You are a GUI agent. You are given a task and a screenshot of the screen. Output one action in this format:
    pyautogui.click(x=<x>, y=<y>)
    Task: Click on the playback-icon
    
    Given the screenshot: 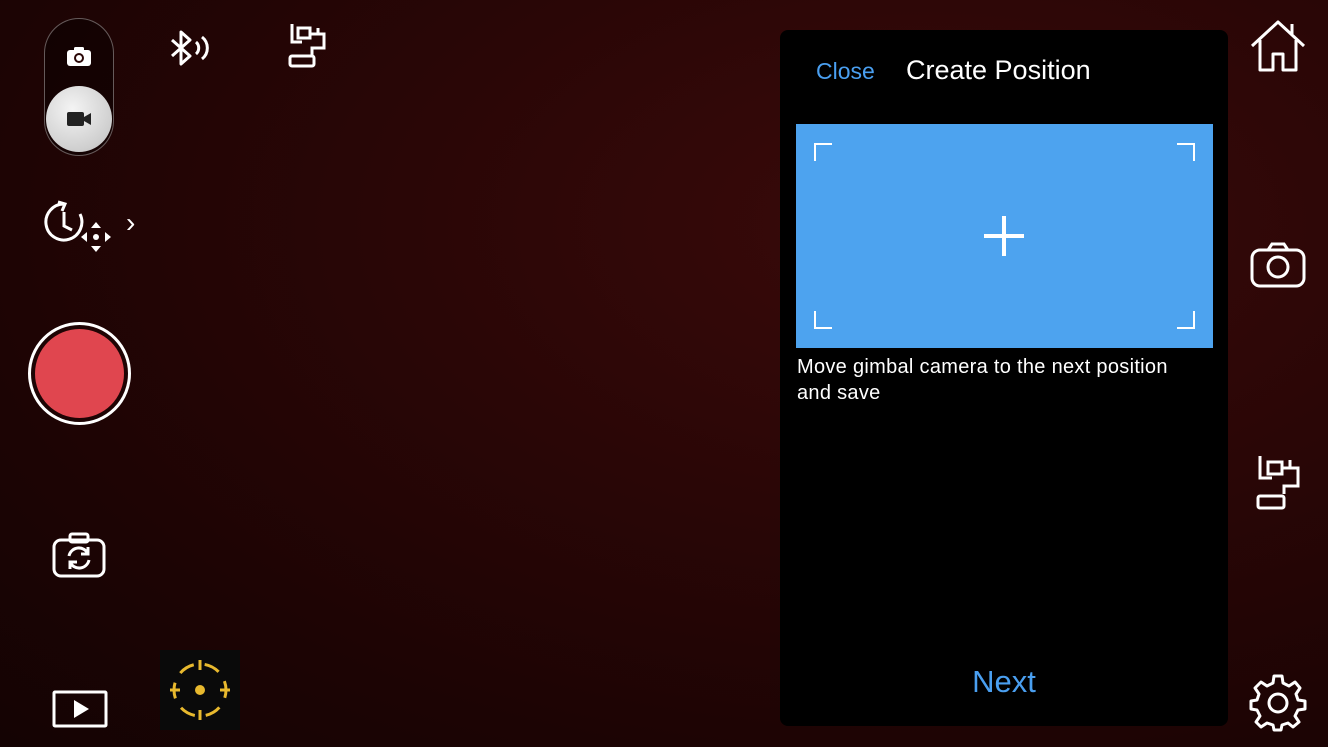 What is the action you would take?
    pyautogui.click(x=80, y=709)
    